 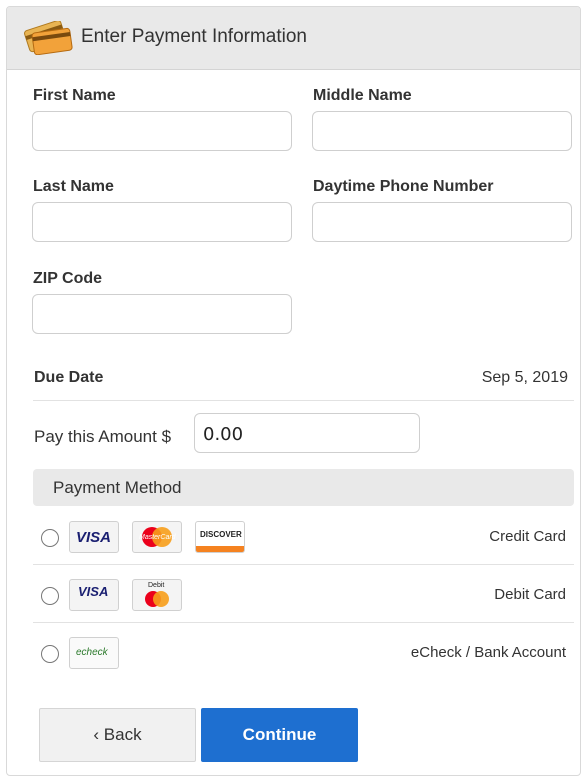 I want to click on zip-label: ZIP Code, so click(x=68, y=278).